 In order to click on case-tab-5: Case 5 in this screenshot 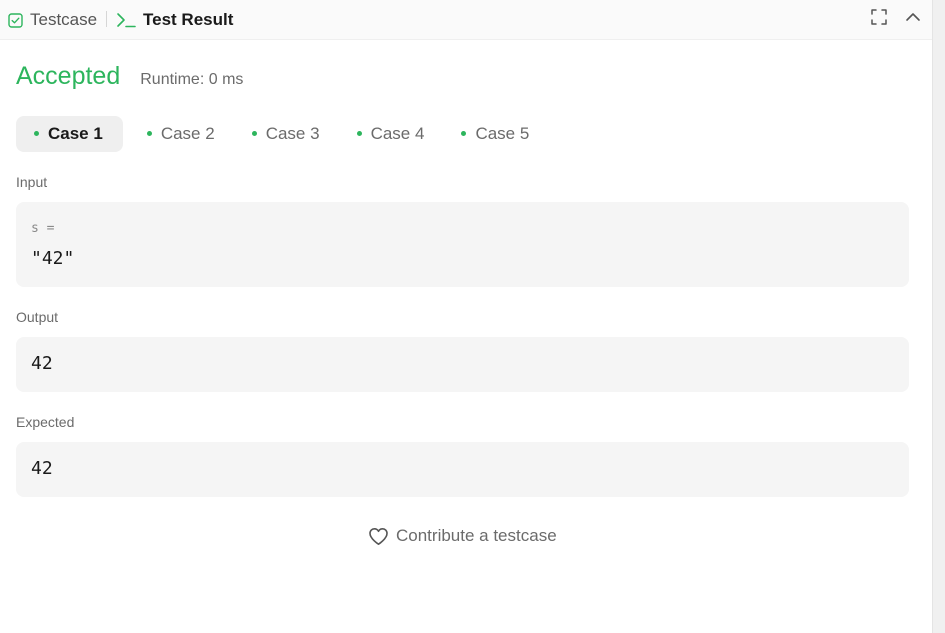, I will do `click(497, 134)`.